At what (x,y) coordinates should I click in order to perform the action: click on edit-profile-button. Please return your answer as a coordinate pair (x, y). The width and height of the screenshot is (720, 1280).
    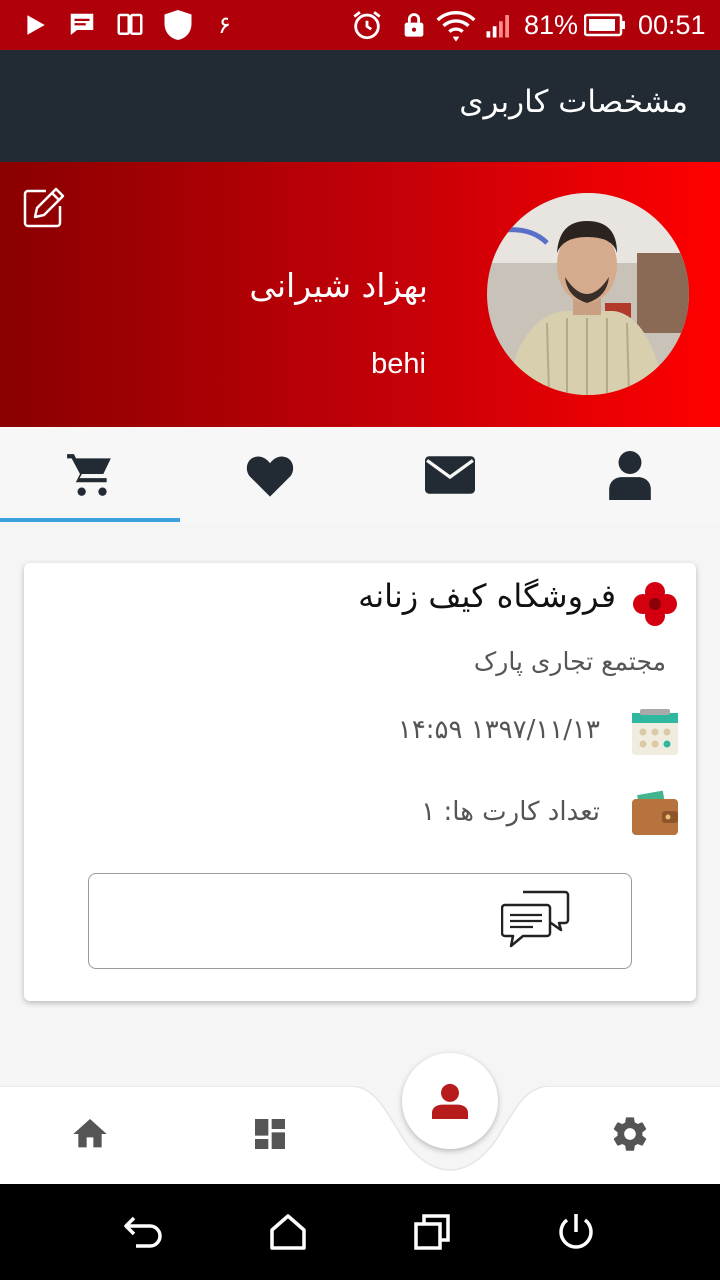
    Looking at the image, I should click on (44, 208).